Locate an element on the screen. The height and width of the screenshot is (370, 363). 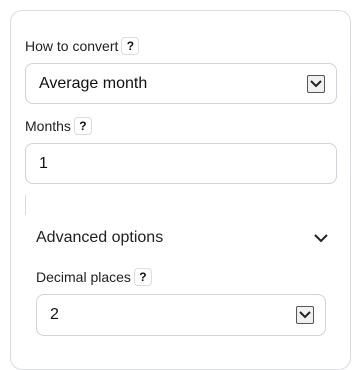
months-input: 1 is located at coordinates (181, 163).